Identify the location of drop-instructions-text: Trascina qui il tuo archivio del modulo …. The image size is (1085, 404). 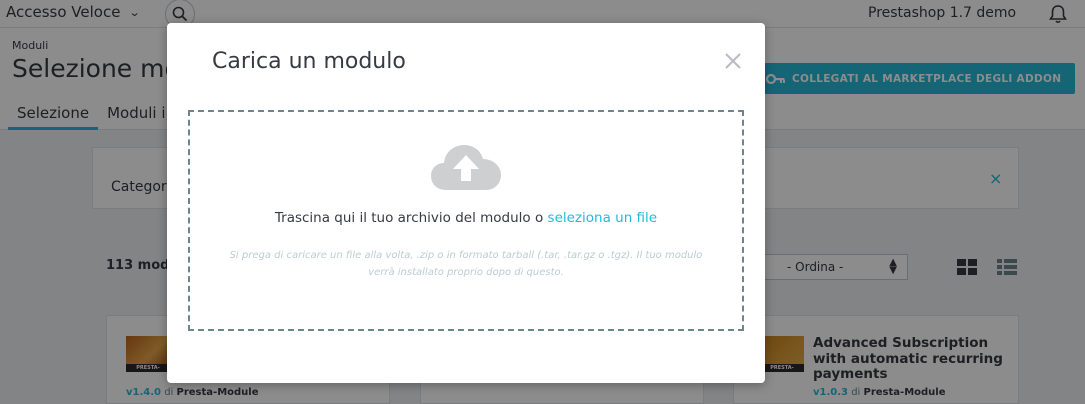
(409, 218).